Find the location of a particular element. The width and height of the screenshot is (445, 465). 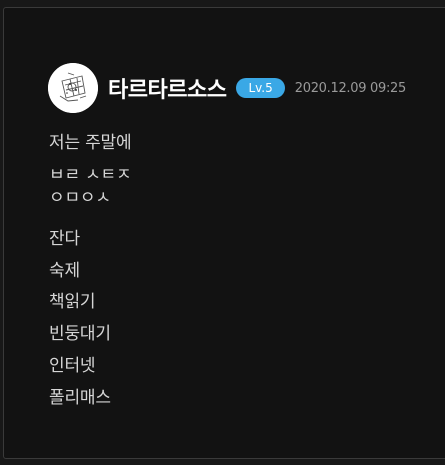

post-timestamp: 2020.12.09 09:25 is located at coordinates (350, 88).